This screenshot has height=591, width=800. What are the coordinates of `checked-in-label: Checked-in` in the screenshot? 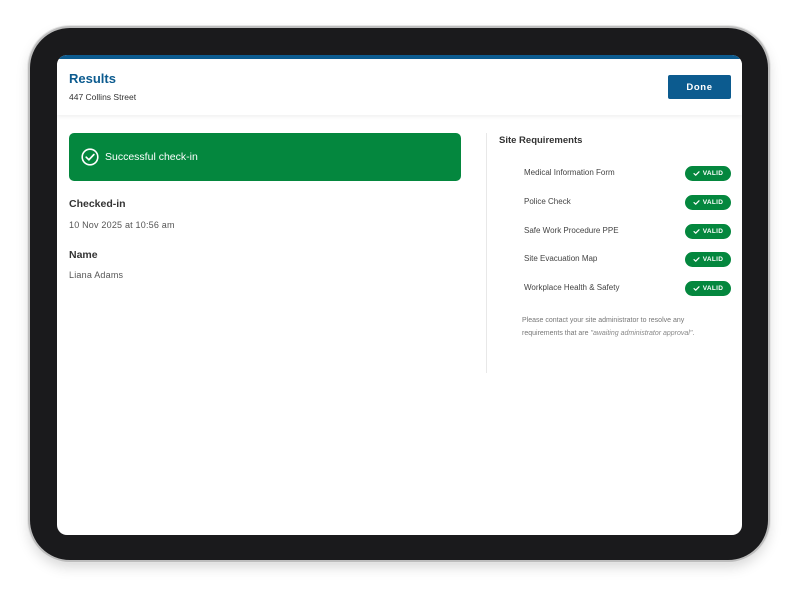 It's located at (97, 204).